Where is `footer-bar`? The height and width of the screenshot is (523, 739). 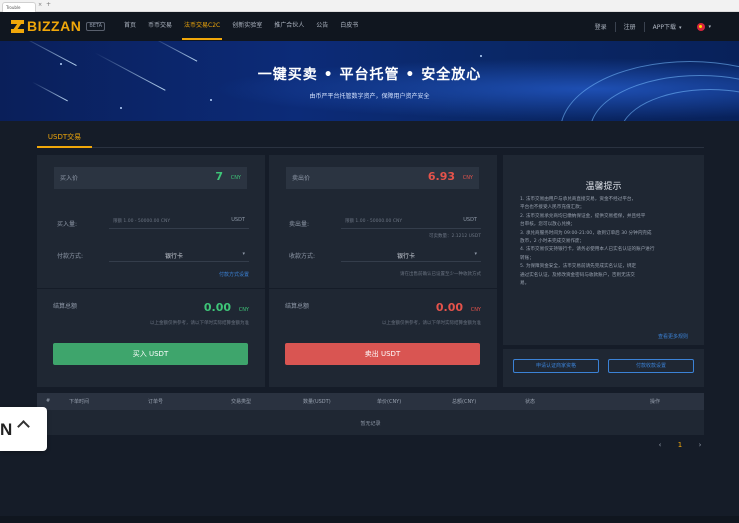 footer-bar is located at coordinates (369, 519).